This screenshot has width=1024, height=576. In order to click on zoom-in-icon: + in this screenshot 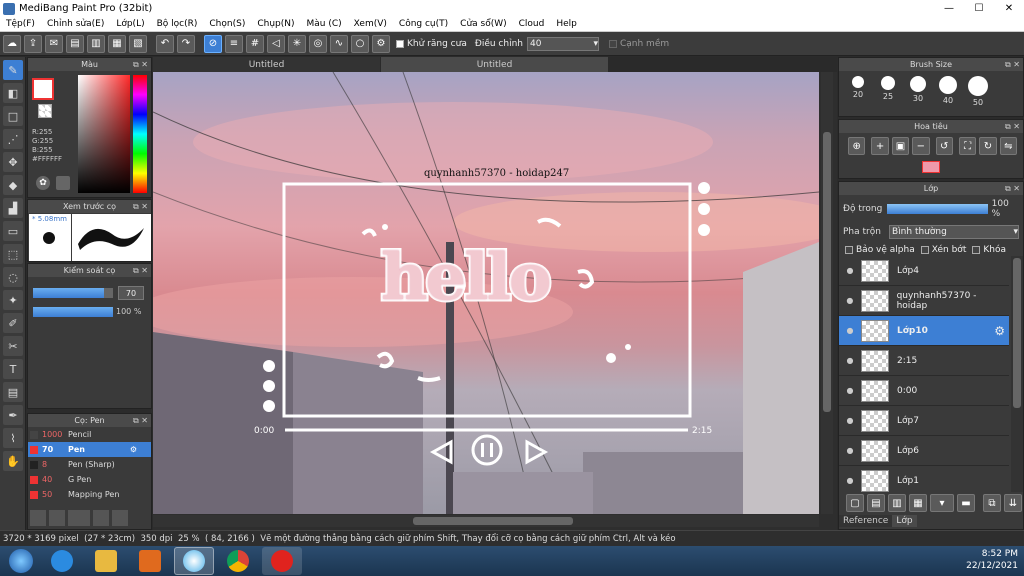, I will do `click(880, 146)`.